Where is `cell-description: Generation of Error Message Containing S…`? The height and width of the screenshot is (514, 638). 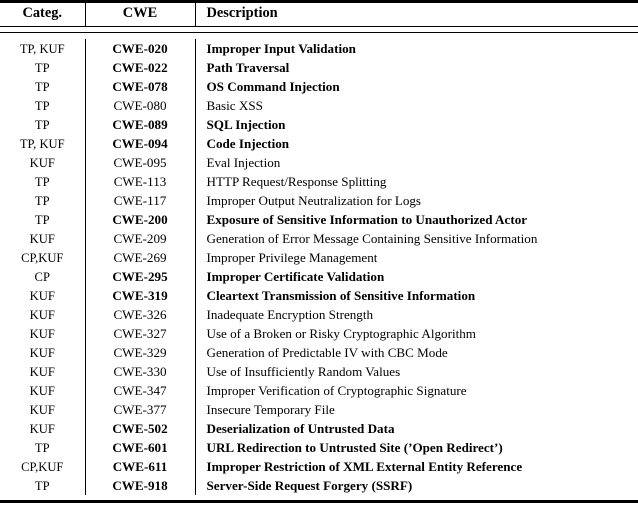 cell-description: Generation of Error Message Containing S… is located at coordinates (372, 238).